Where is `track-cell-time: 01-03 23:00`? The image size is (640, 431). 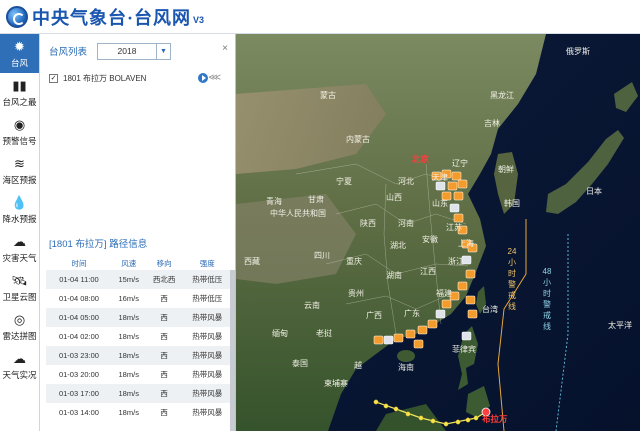
track-cell-time: 01-03 23:00 is located at coordinates (79, 355).